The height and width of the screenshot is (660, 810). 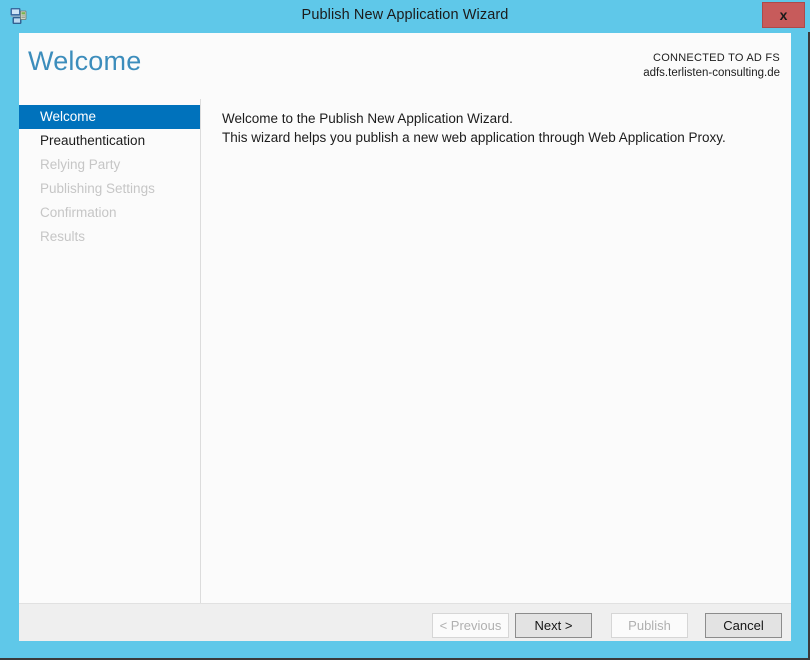 I want to click on connected-host: adfs.terlisten-consulting.de, so click(x=711, y=73).